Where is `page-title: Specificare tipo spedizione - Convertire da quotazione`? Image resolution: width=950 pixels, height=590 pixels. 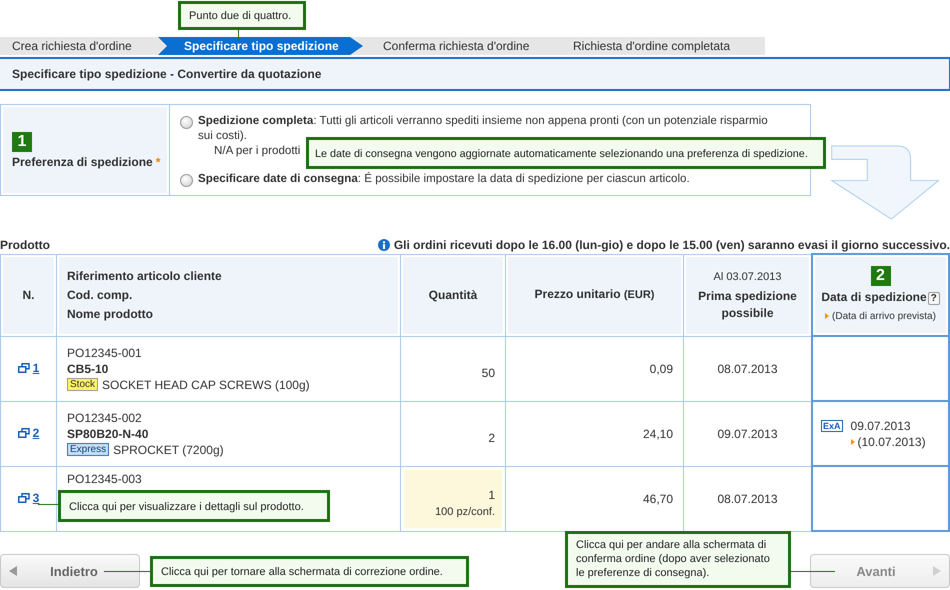
page-title: Specificare tipo spedizione - Convertire da quotazione is located at coordinates (475, 74).